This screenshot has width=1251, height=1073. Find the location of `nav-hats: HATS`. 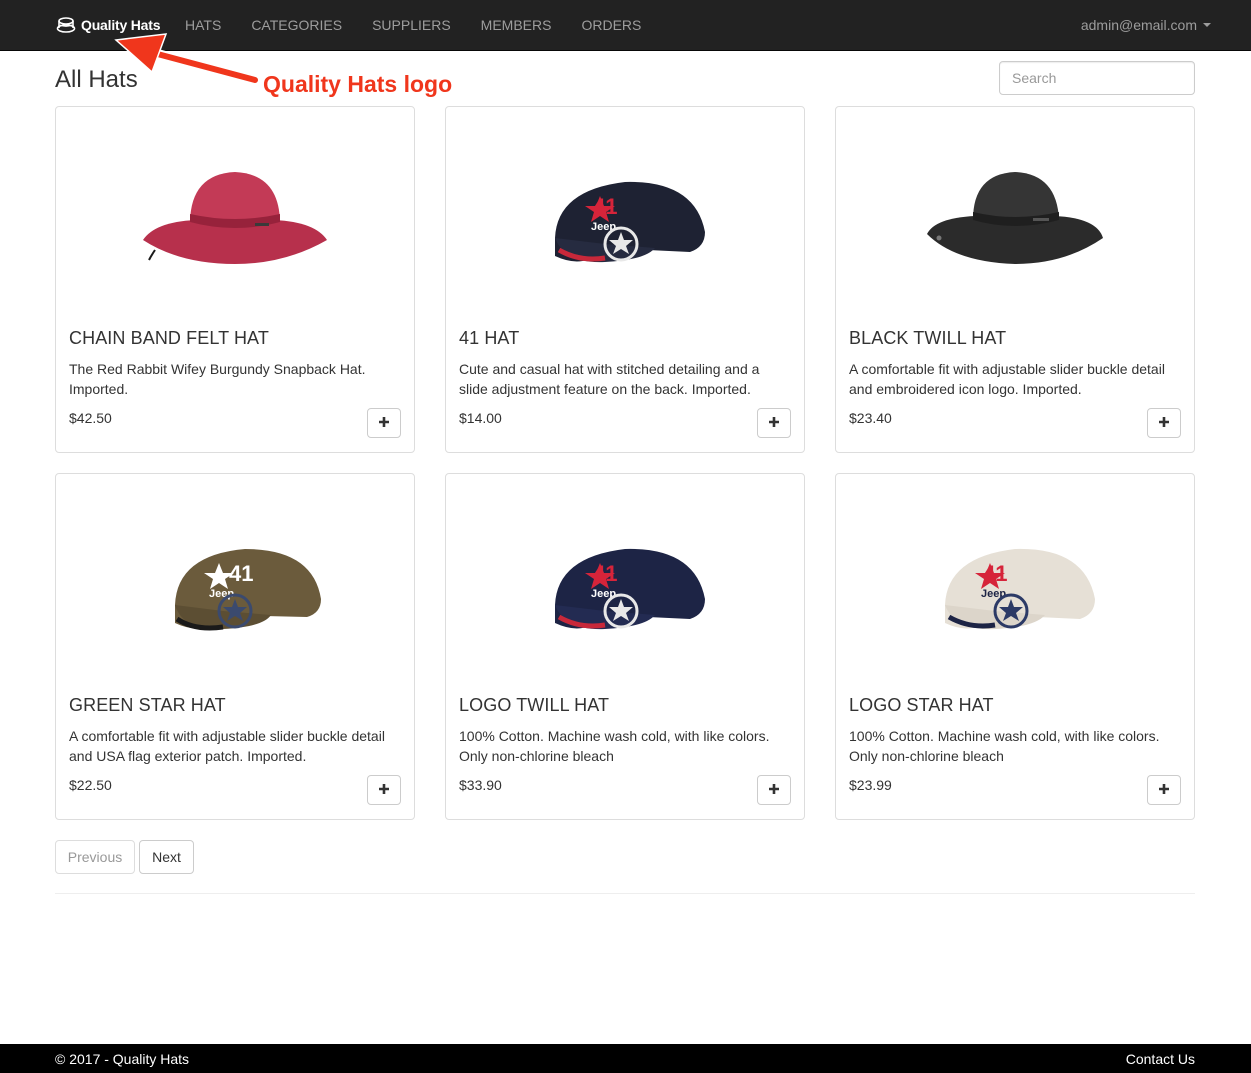

nav-hats: HATS is located at coordinates (203, 25).